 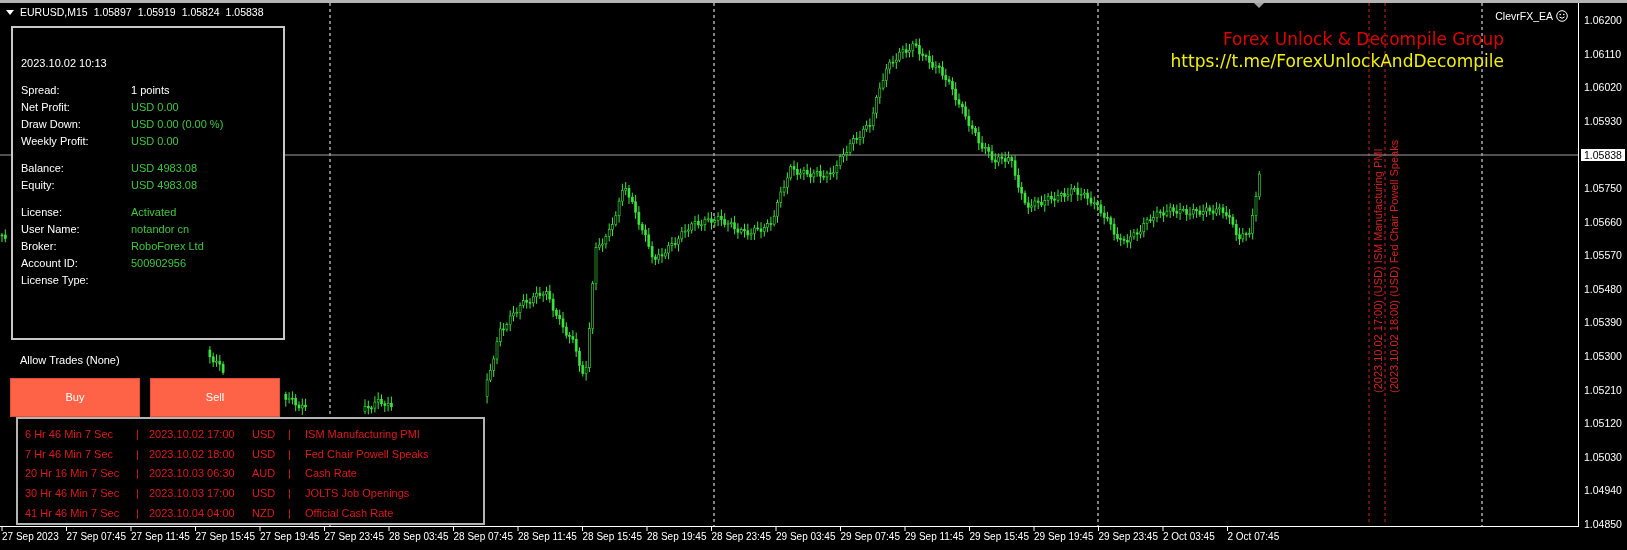 What do you see at coordinates (1363, 39) in the screenshot?
I see `group-title: Forex Unlock & Decompile Group` at bounding box center [1363, 39].